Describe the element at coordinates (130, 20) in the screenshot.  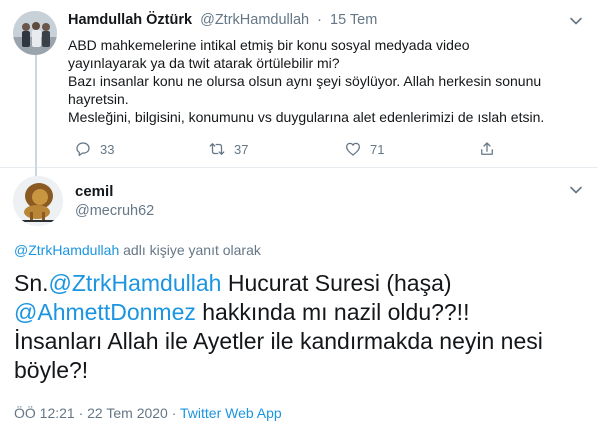
I see `author-name: Hamdullah Öztürk` at that location.